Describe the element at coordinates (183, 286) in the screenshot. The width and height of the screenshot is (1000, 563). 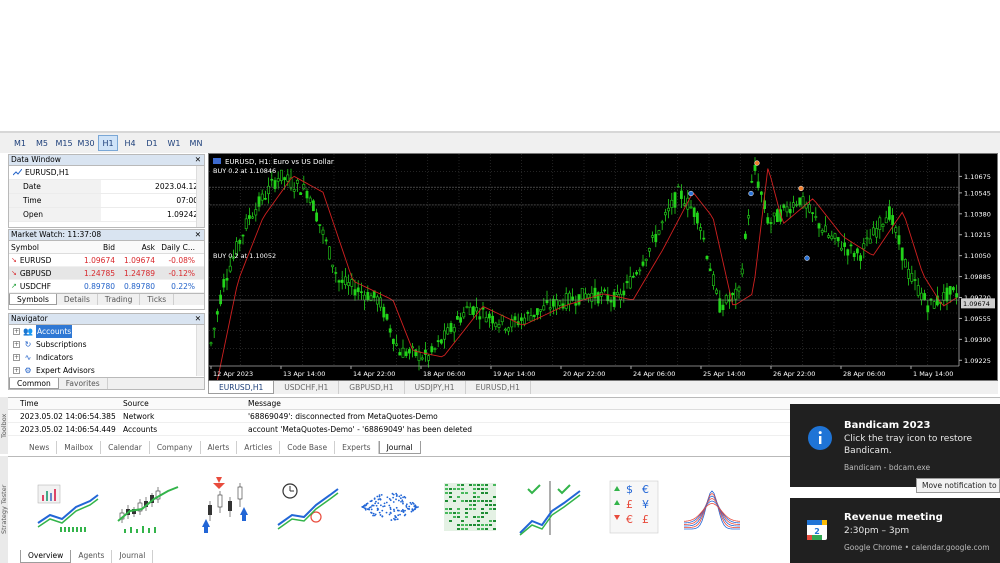
I see `daily-change: 0.22%` at that location.